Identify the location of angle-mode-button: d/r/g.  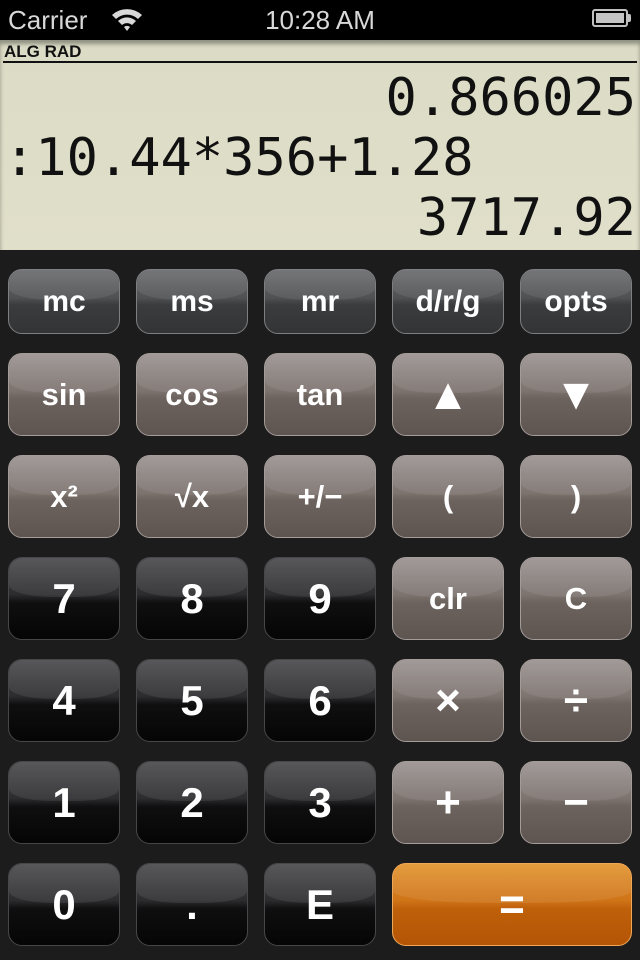
(448, 301).